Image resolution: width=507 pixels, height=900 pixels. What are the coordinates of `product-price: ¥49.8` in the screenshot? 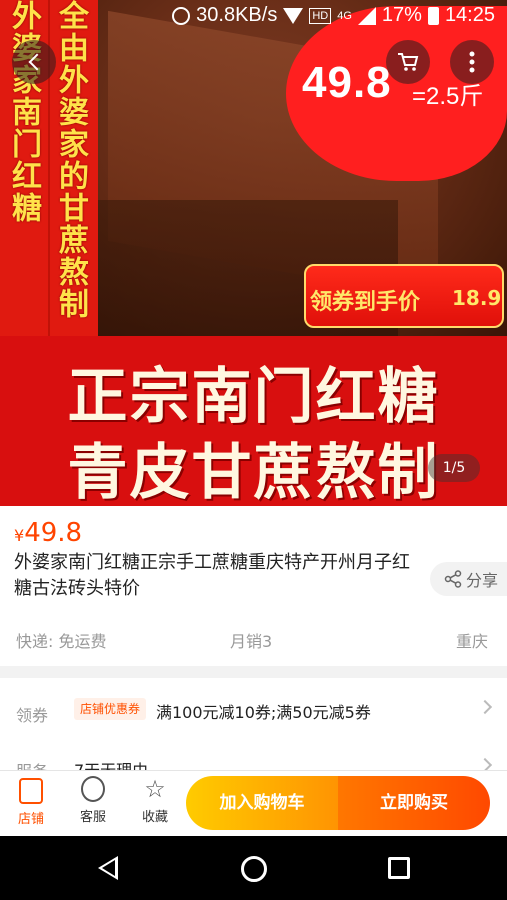 It's located at (48, 533).